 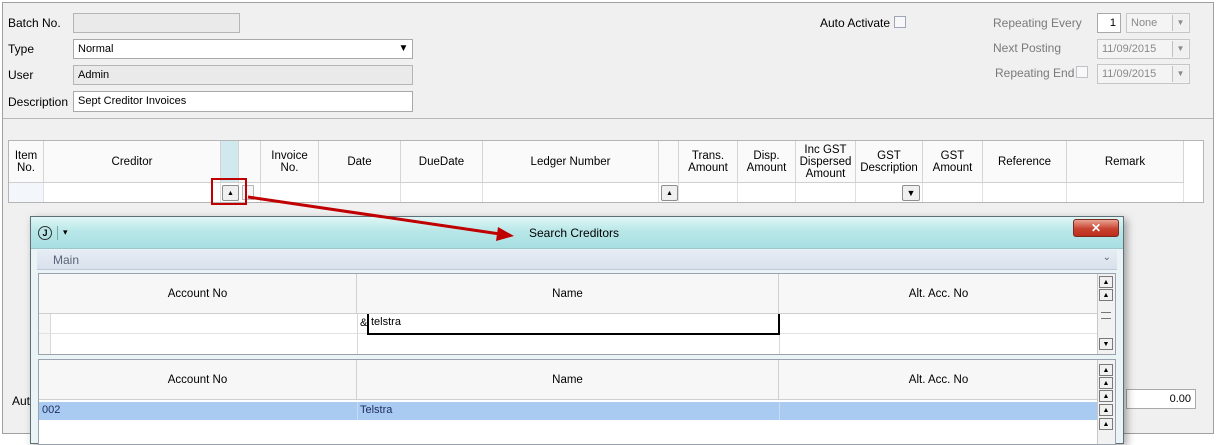 I want to click on annotation-arrow-head, so click(x=505, y=234).